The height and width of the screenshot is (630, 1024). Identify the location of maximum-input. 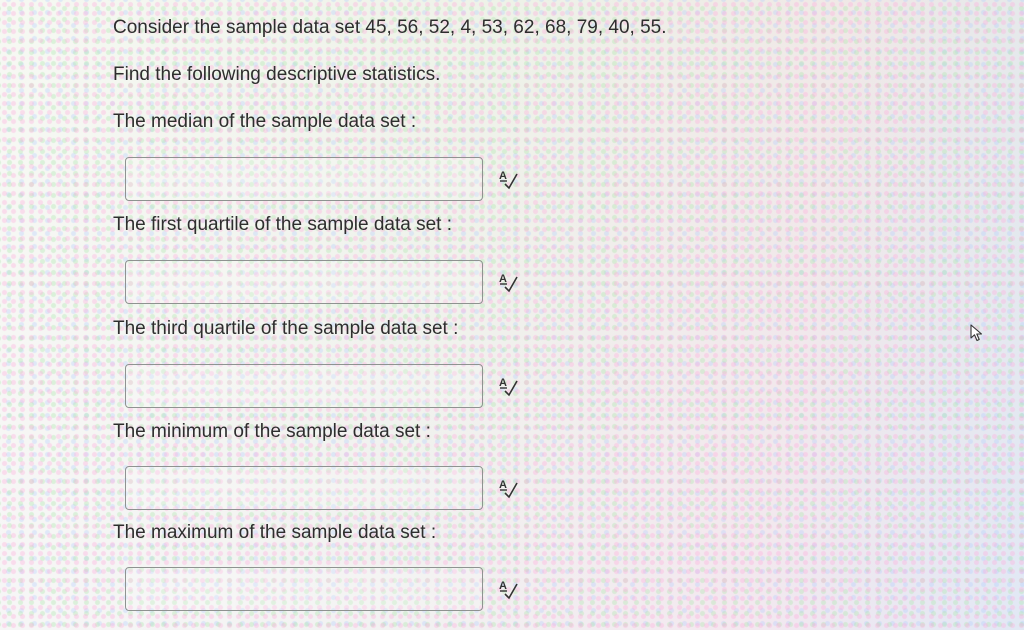
(304, 589).